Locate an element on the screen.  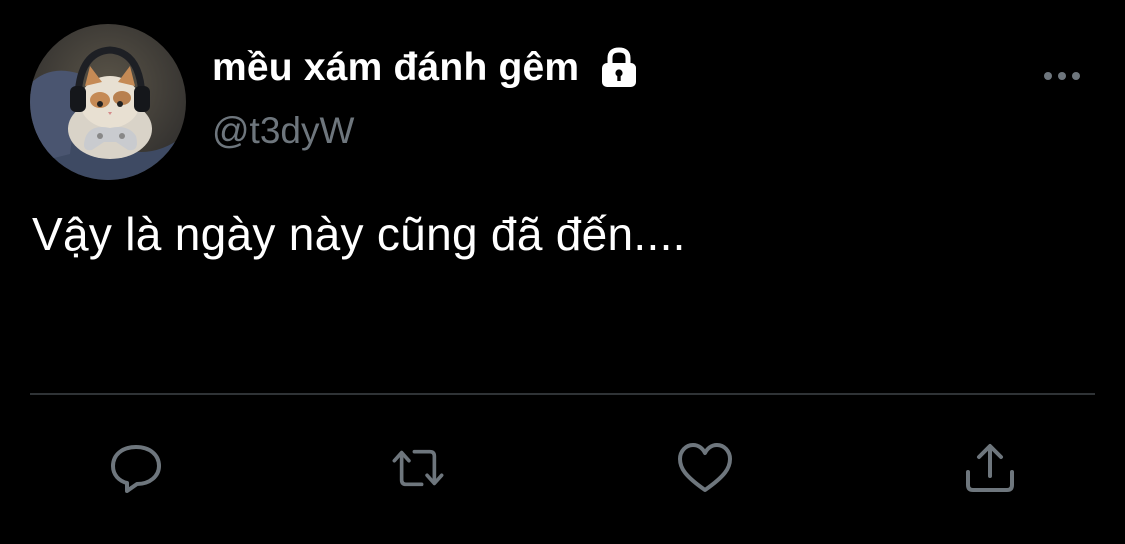
share-button is located at coordinates (990, 468).